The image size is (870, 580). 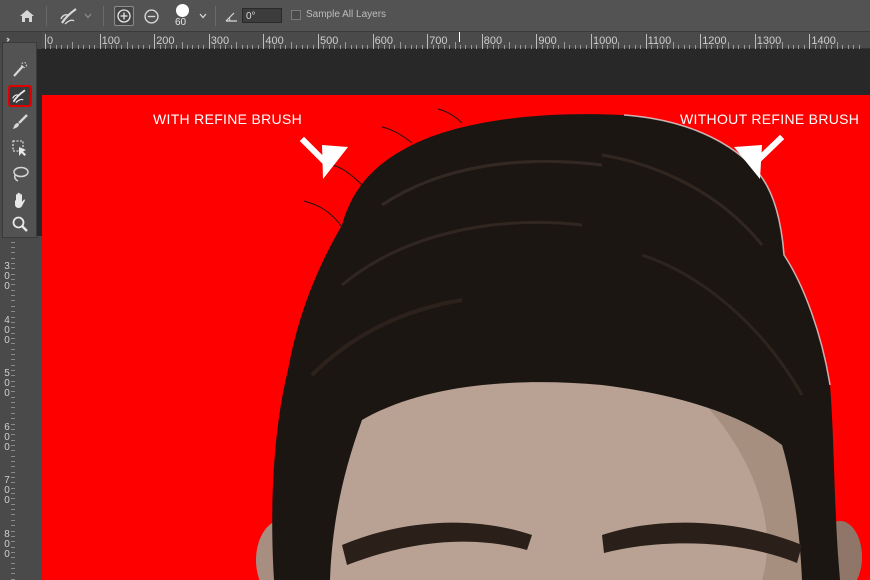 I want to click on home-button, so click(x=27, y=16).